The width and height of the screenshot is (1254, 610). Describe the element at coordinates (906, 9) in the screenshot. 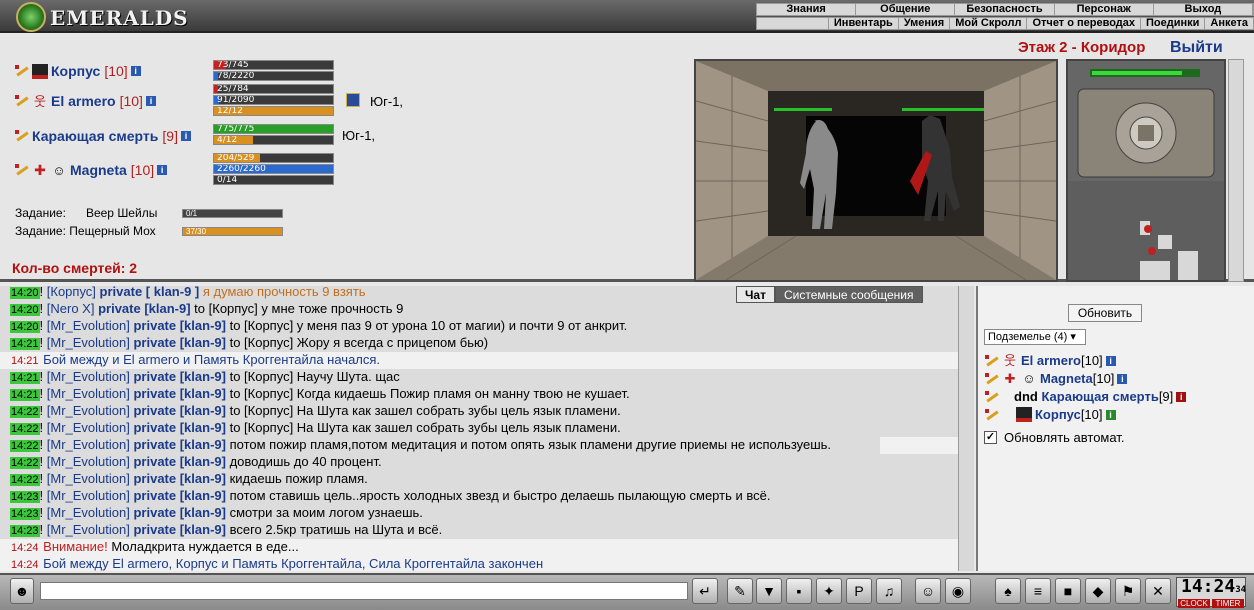

I see `menu-communication: Общение` at that location.